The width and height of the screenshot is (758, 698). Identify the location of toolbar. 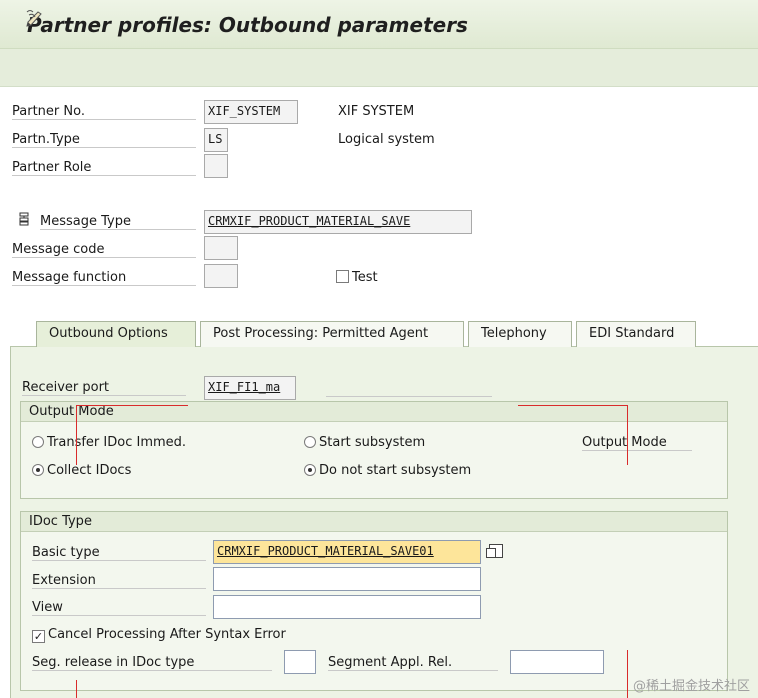
(379, 68).